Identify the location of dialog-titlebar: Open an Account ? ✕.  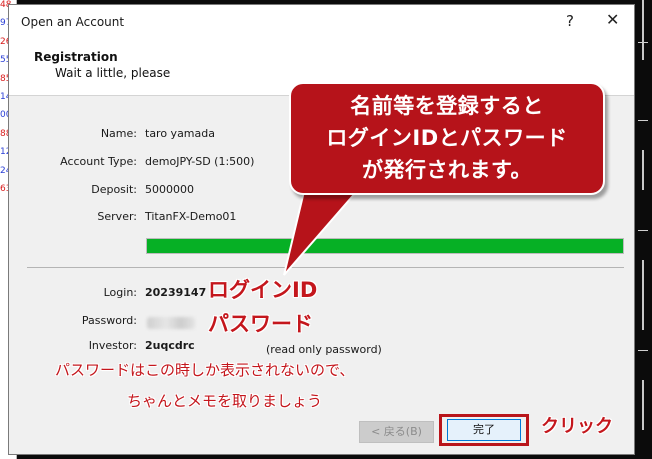
(321, 21).